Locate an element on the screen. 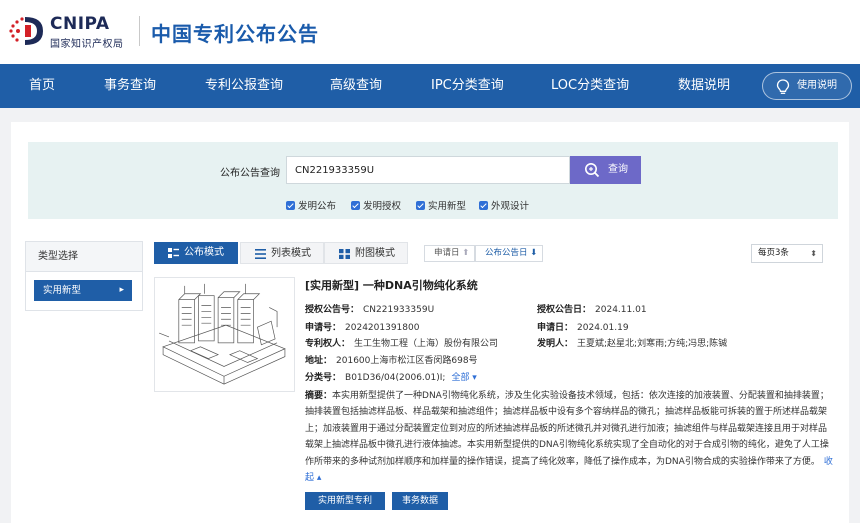 The width and height of the screenshot is (860, 523). grant-pub-no: 授权公告号： CN221933359U is located at coordinates (369, 308).